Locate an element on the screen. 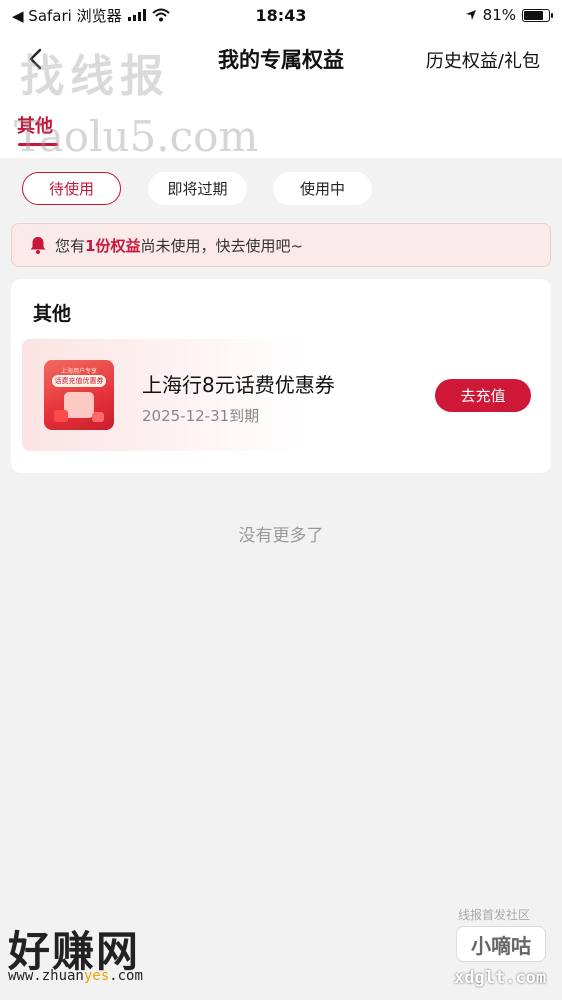 The height and width of the screenshot is (1000, 562). filter-in-use: 使用中 is located at coordinates (322, 188).